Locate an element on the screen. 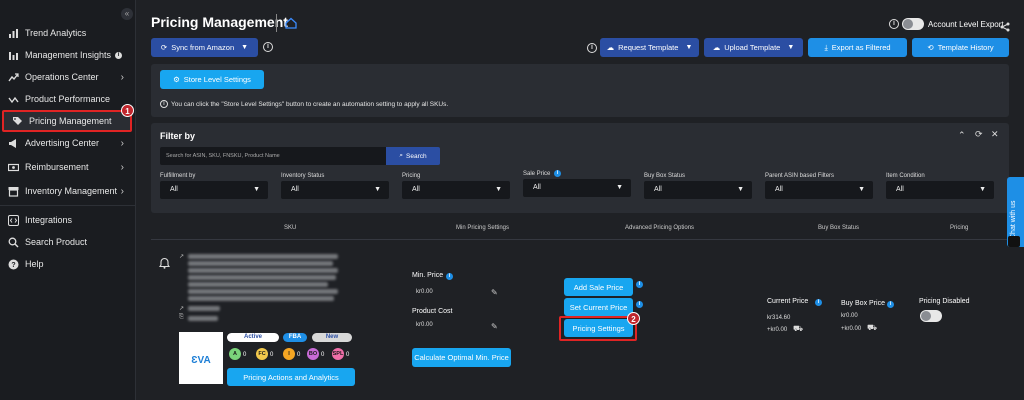 The image size is (1024, 400). copy-icon: ⎘ is located at coordinates (181, 317).